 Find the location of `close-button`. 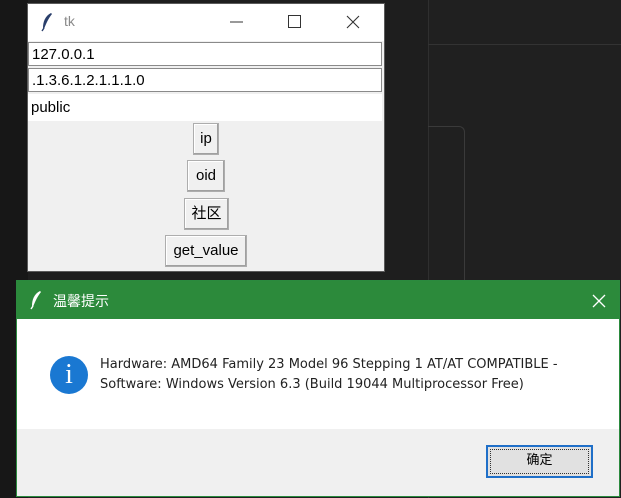

close-button is located at coordinates (353, 22).